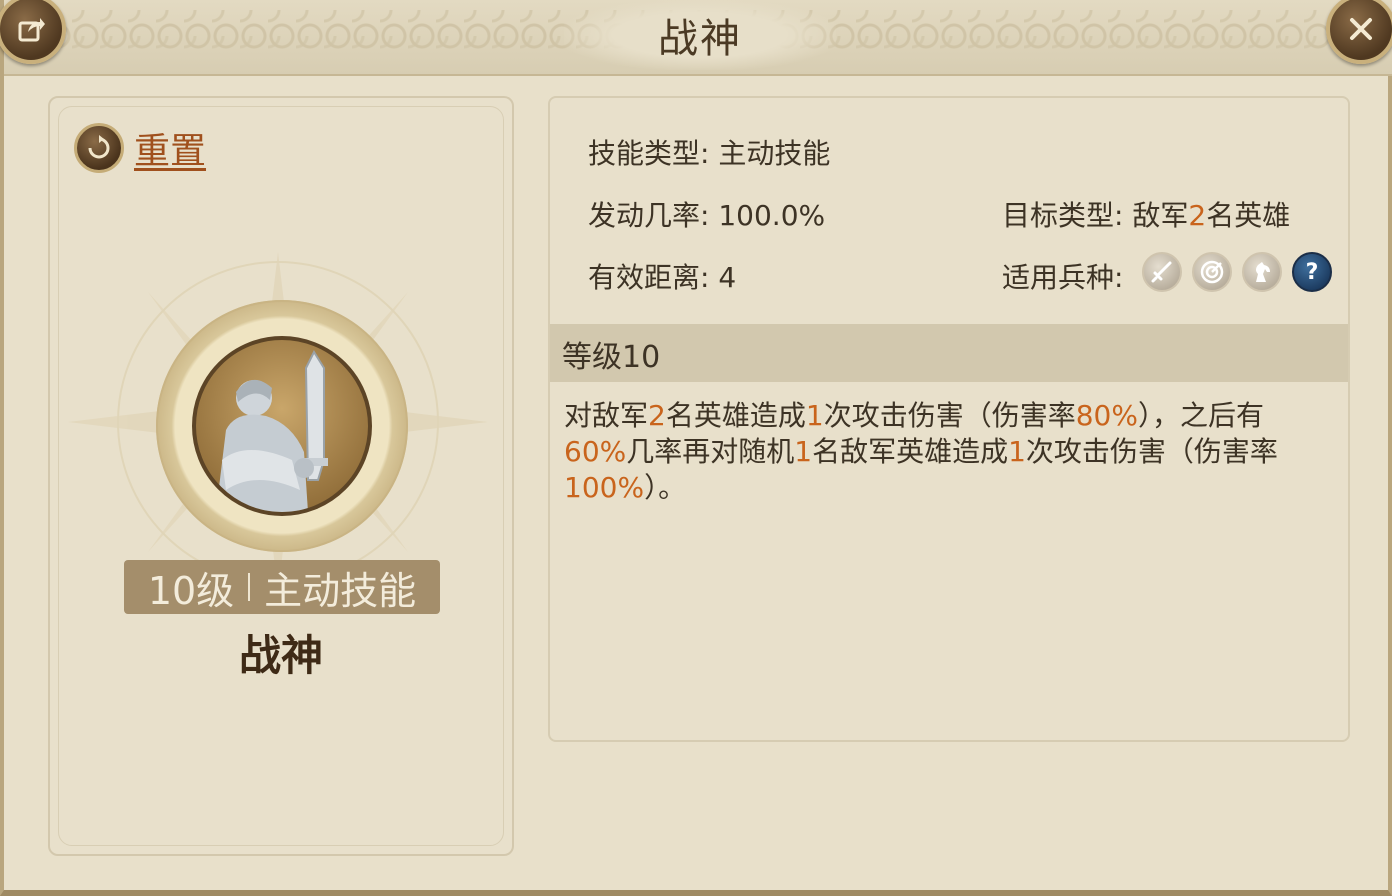  Describe the element at coordinates (727, 277) in the screenshot. I see `range-value: 4` at that location.